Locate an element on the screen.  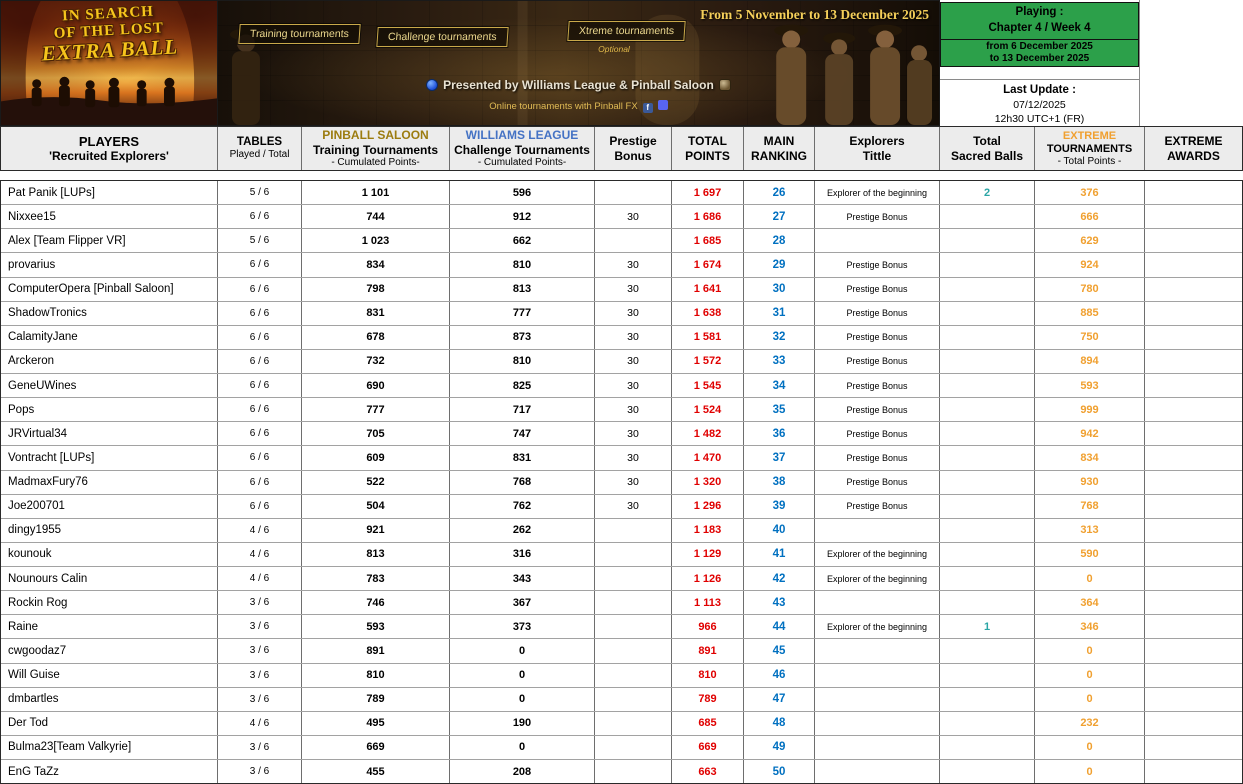
challenge-points-cell: 762 is located at coordinates (522, 506).